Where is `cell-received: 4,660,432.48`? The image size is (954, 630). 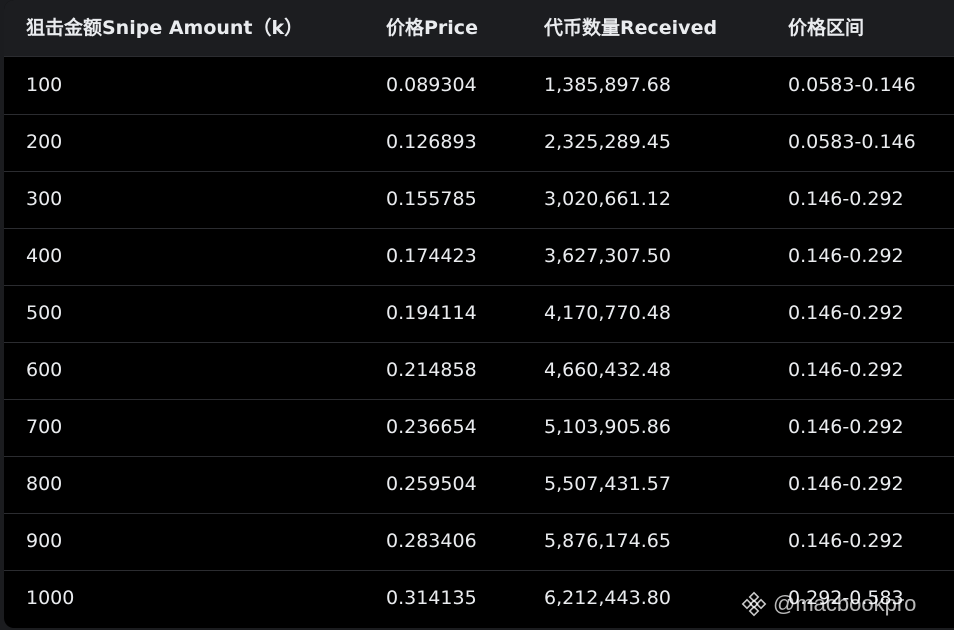 cell-received: 4,660,432.48 is located at coordinates (607, 370).